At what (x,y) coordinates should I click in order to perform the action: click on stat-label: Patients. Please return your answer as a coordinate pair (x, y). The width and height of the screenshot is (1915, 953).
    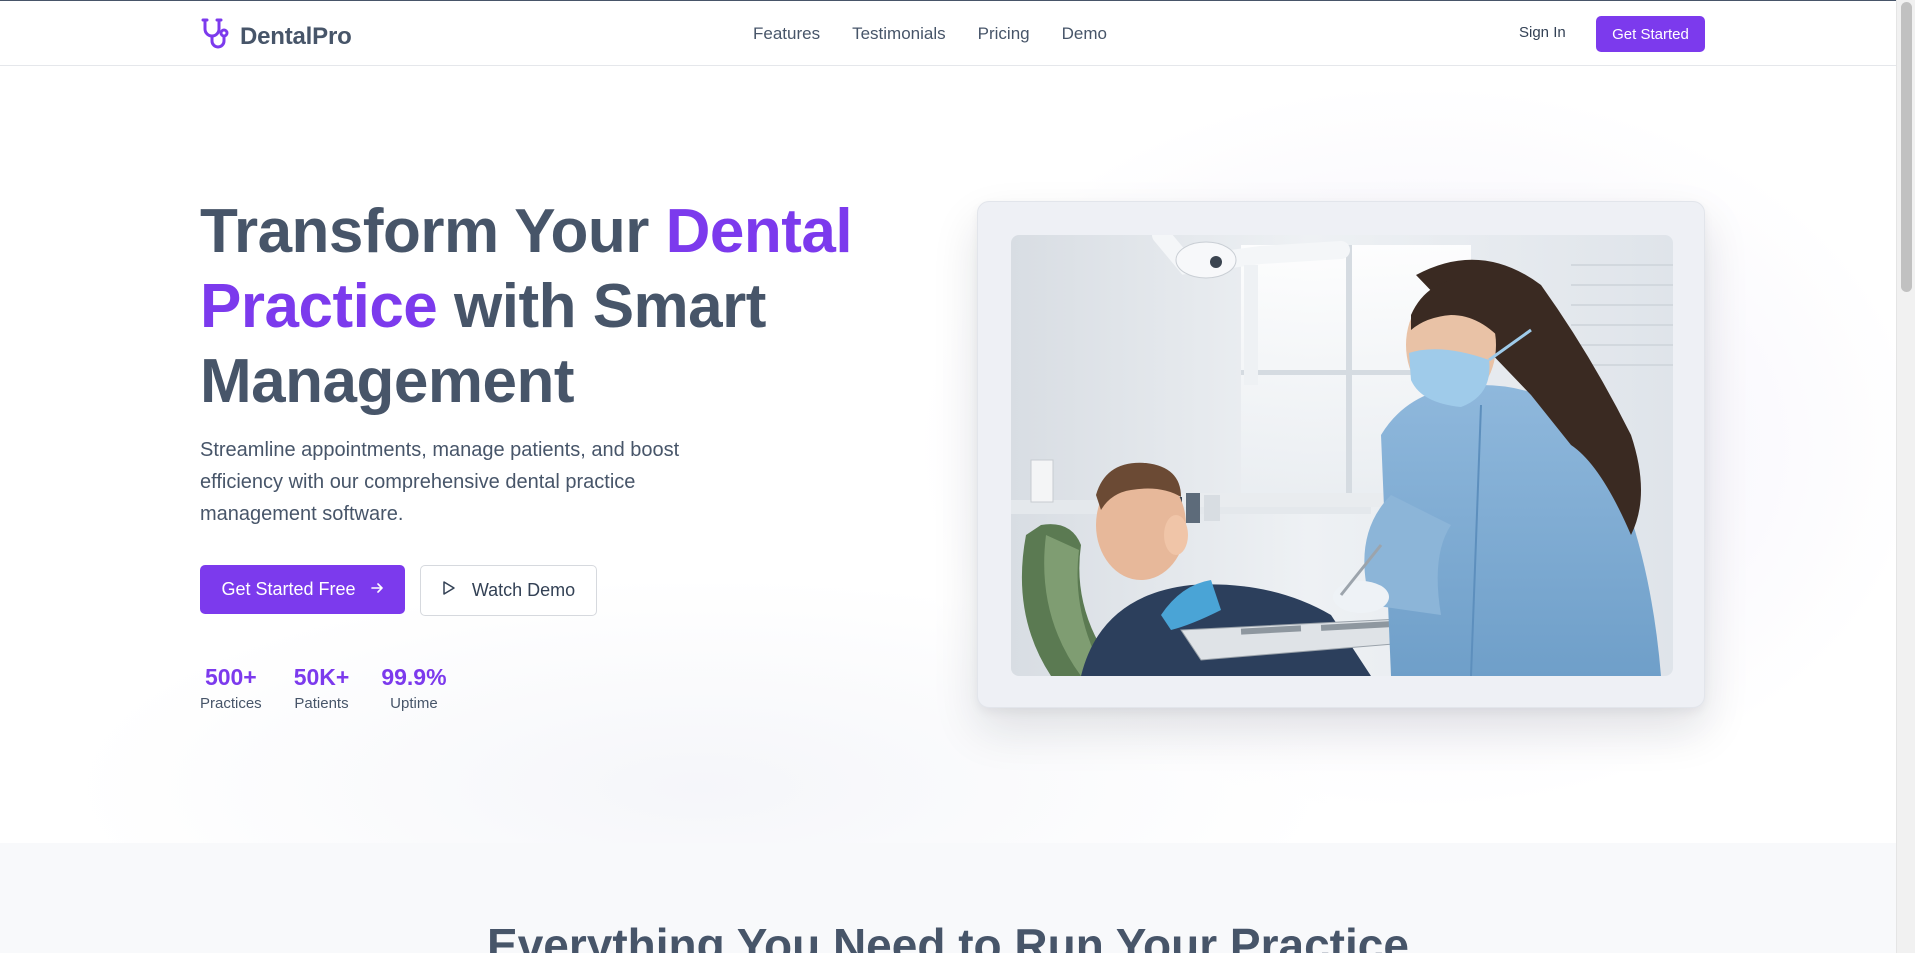
    Looking at the image, I should click on (321, 703).